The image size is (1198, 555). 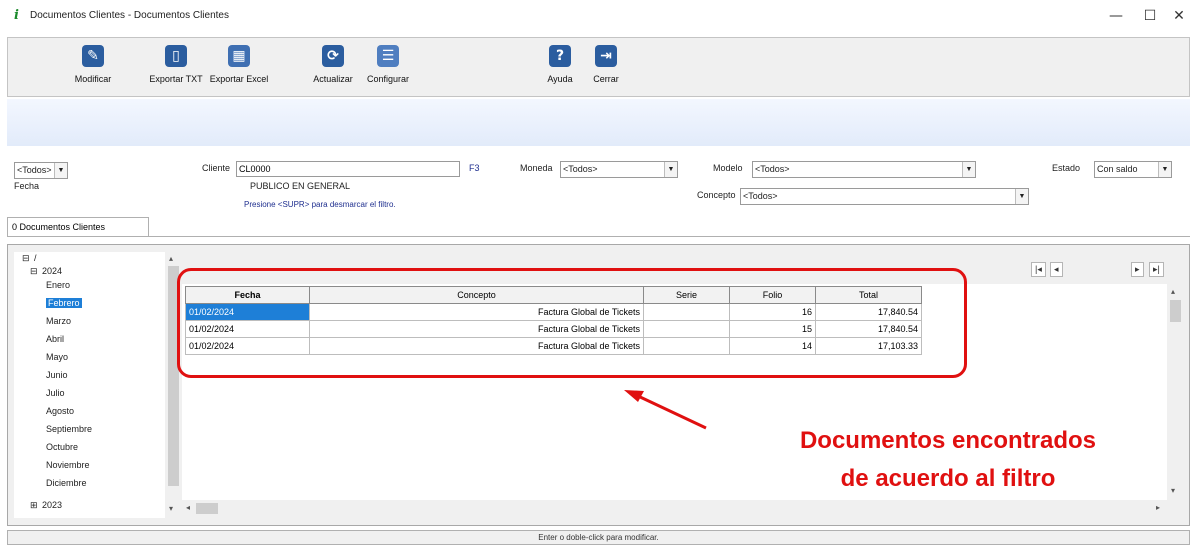 I want to click on grid-vscroll-thumb, so click(x=1175, y=311).